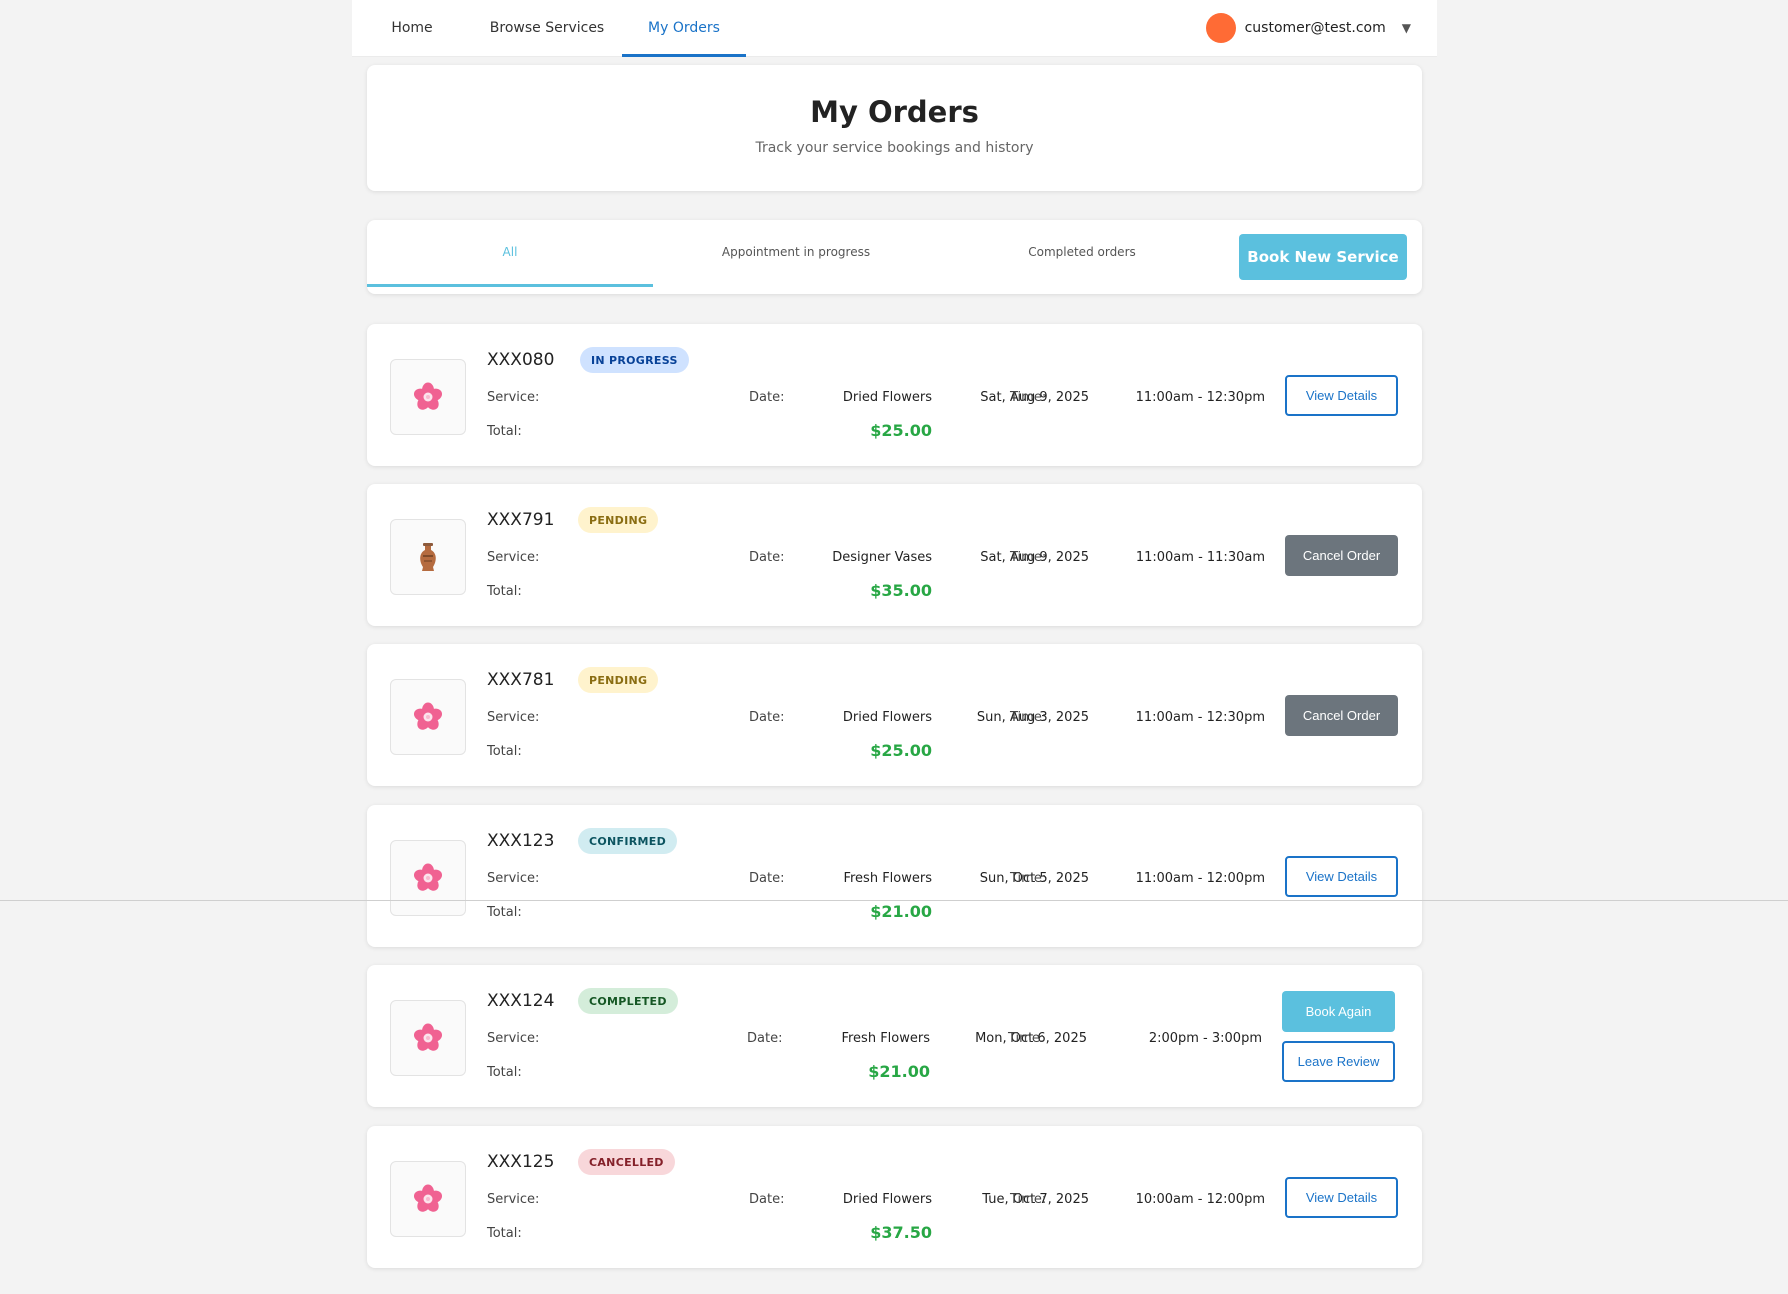  Describe the element at coordinates (684, 28) in the screenshot. I see `nav-my-orders: My Orders` at that location.